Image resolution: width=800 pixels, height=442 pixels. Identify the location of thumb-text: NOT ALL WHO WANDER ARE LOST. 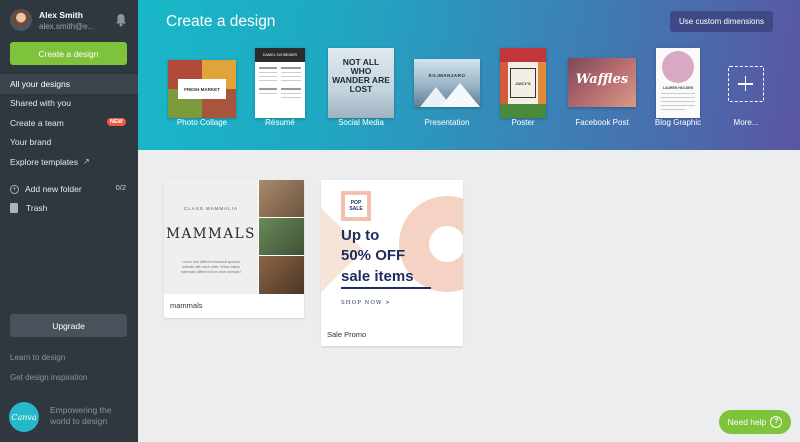
(361, 75).